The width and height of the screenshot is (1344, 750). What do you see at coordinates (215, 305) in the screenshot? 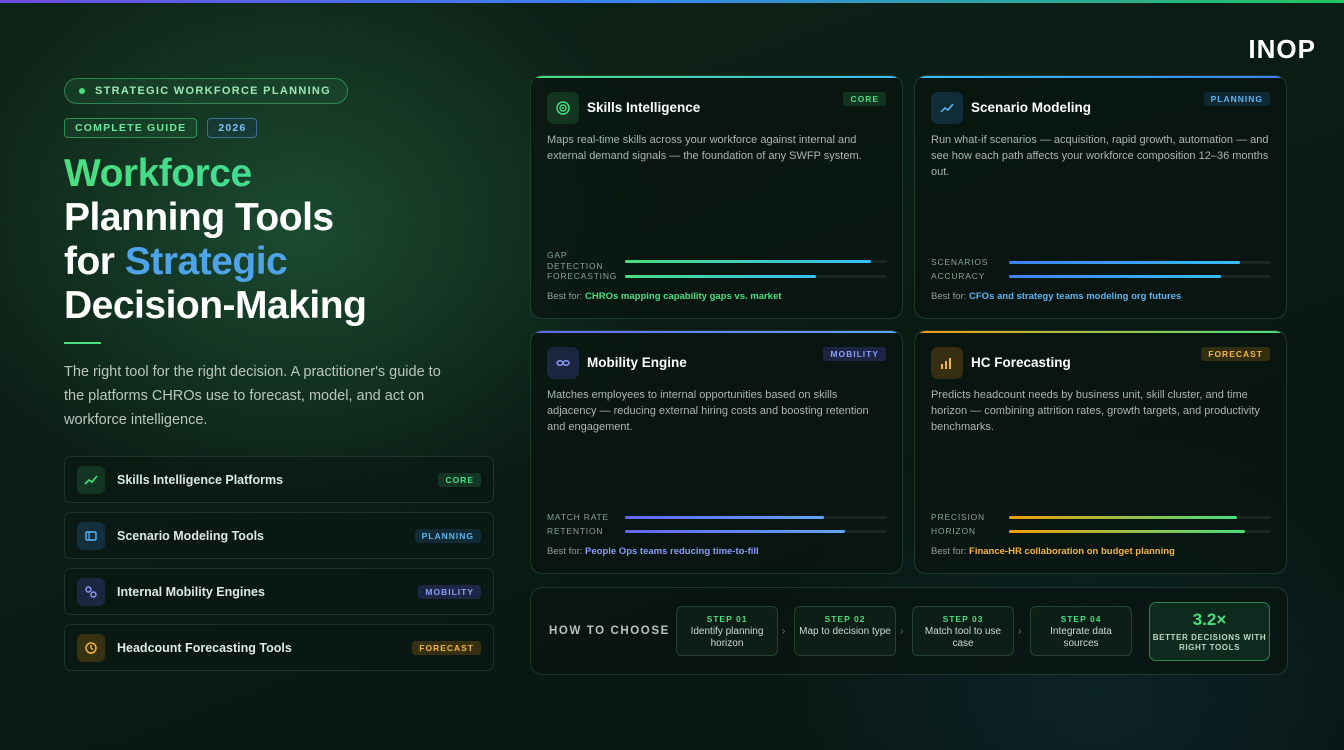
I see `title-line-4: Decision-Making` at bounding box center [215, 305].